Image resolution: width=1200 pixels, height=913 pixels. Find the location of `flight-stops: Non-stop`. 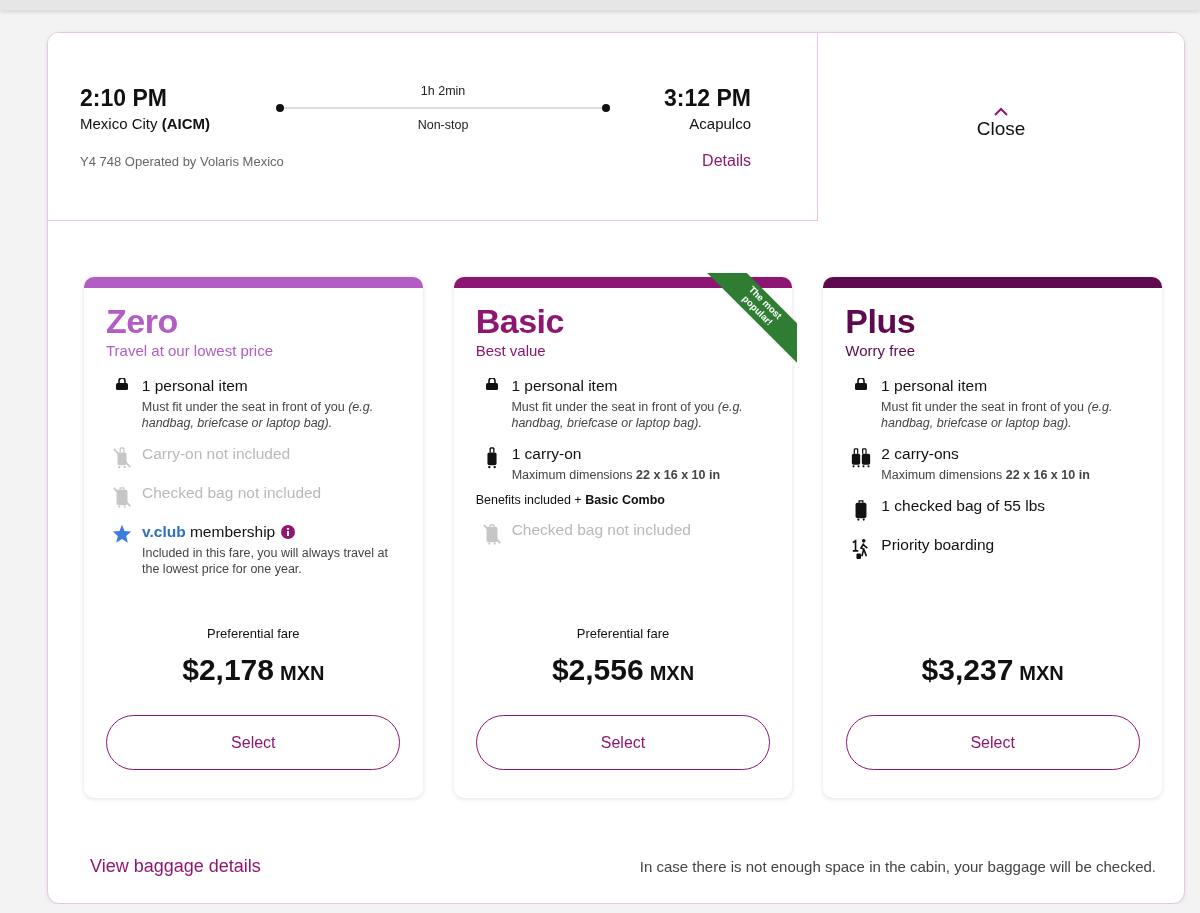

flight-stops: Non-stop is located at coordinates (443, 125).